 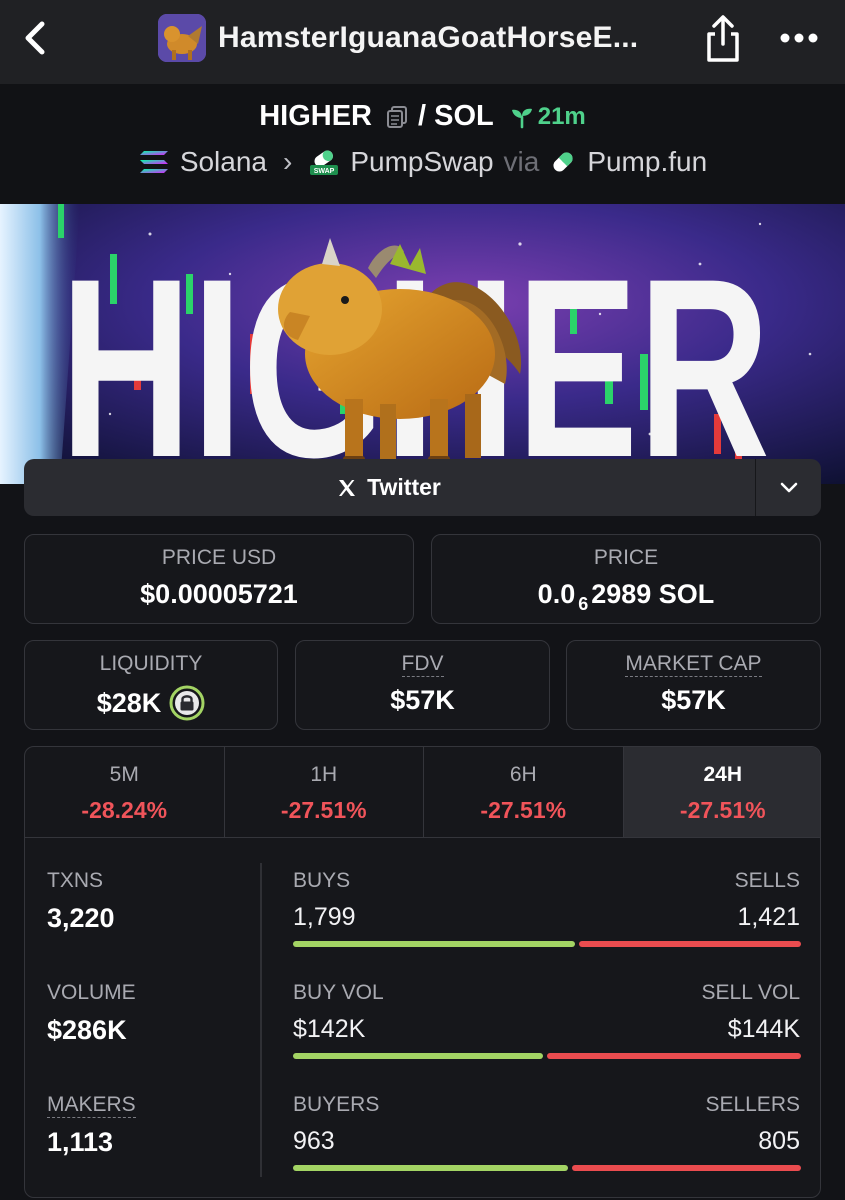 I want to click on more-icon, so click(x=799, y=38).